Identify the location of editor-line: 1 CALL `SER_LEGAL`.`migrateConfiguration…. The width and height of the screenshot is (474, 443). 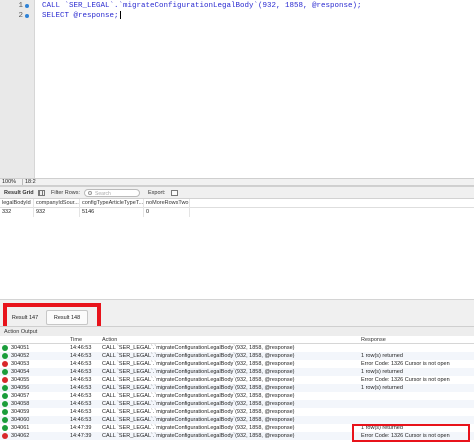
(237, 6).